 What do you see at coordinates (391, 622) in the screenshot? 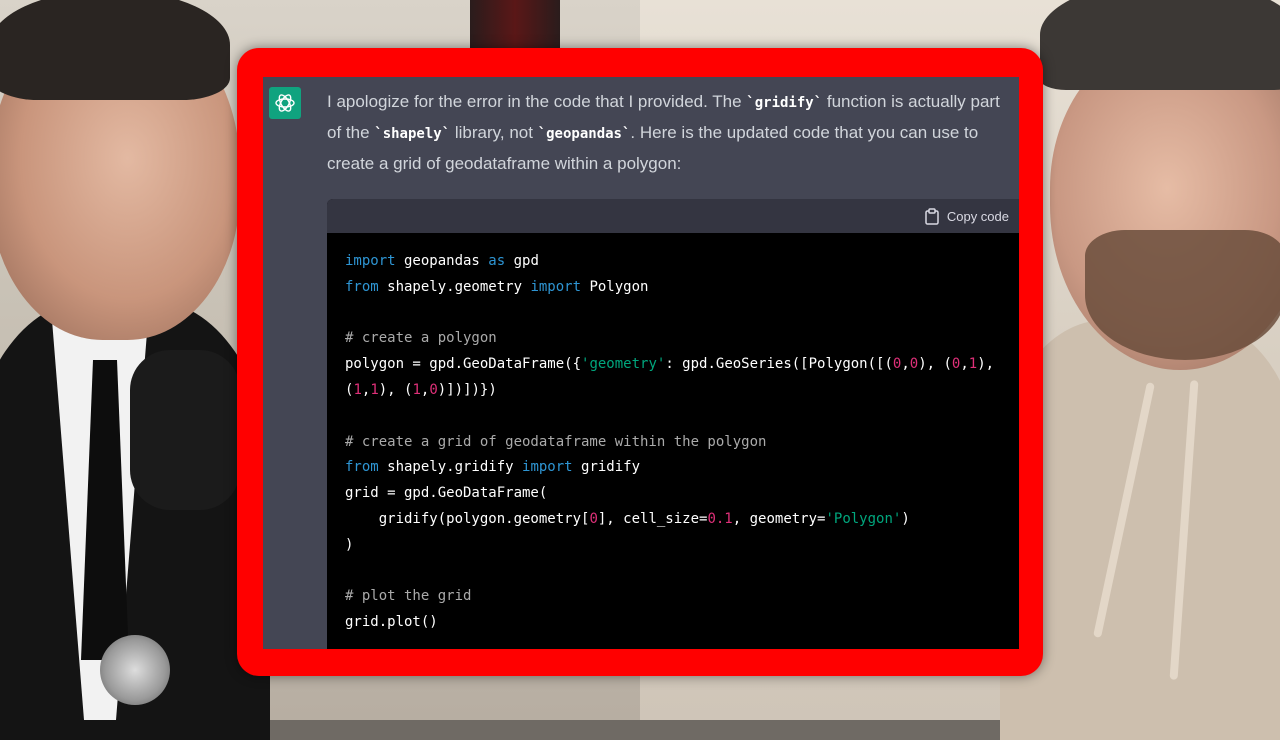
I see `code-token: grid.plot()` at bounding box center [391, 622].